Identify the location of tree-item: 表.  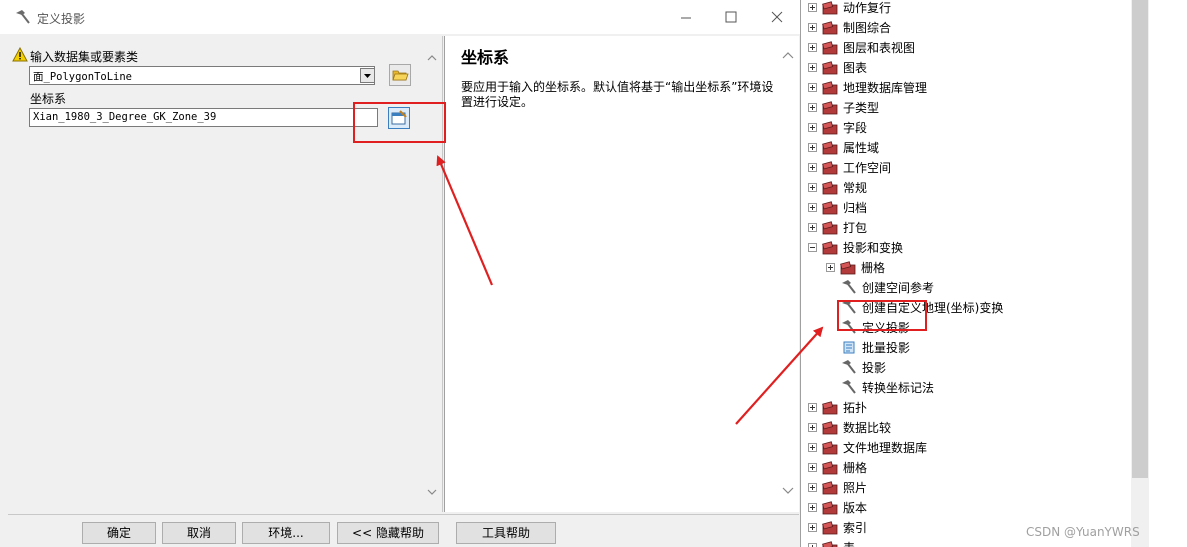
(831, 542).